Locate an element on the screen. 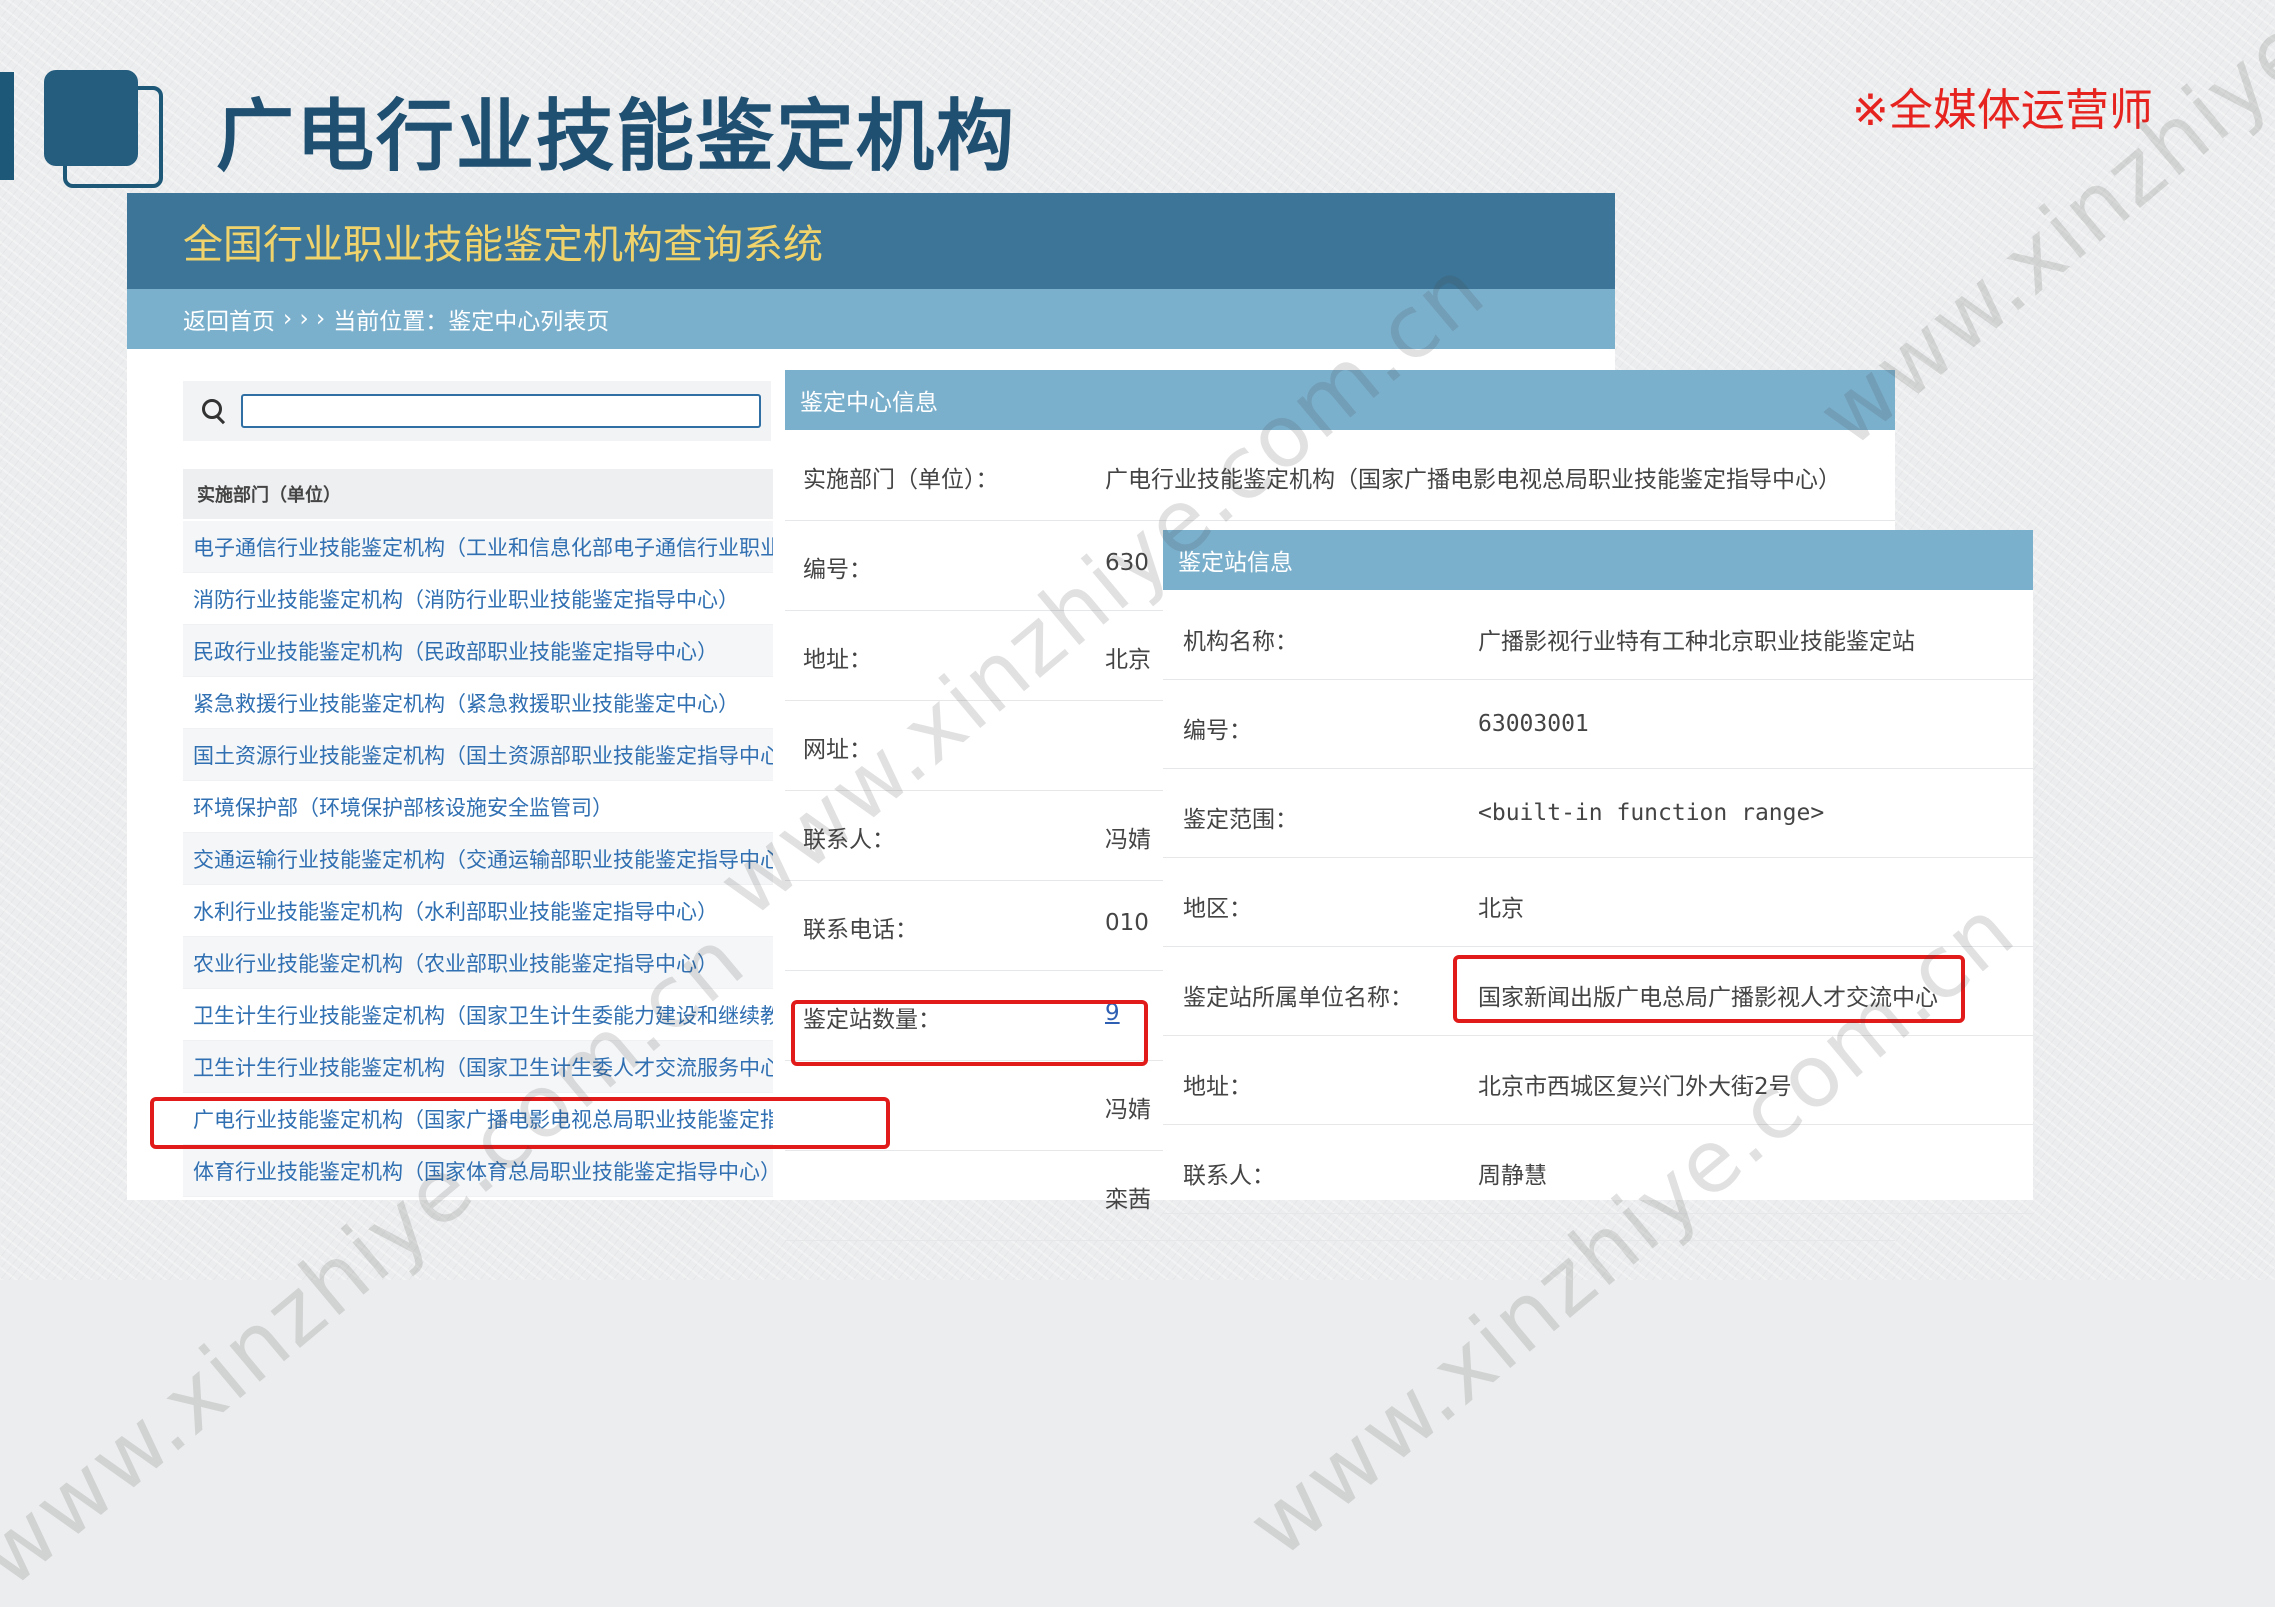  station-info-label: 鉴定范围： is located at coordinates (1240, 820).